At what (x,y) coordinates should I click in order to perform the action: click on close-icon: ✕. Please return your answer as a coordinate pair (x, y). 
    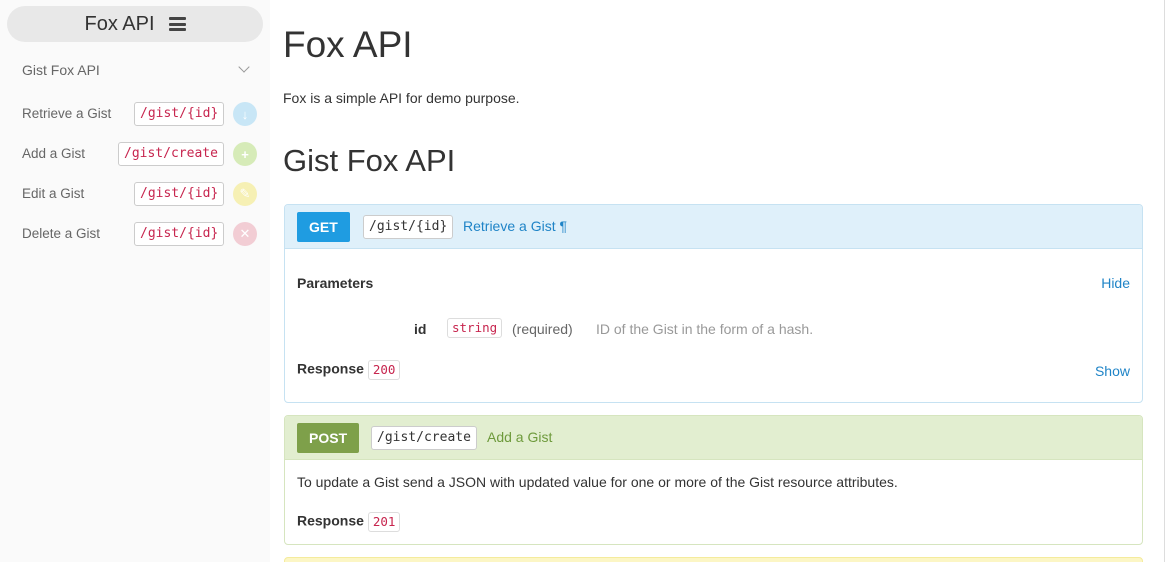
    Looking at the image, I should click on (245, 234).